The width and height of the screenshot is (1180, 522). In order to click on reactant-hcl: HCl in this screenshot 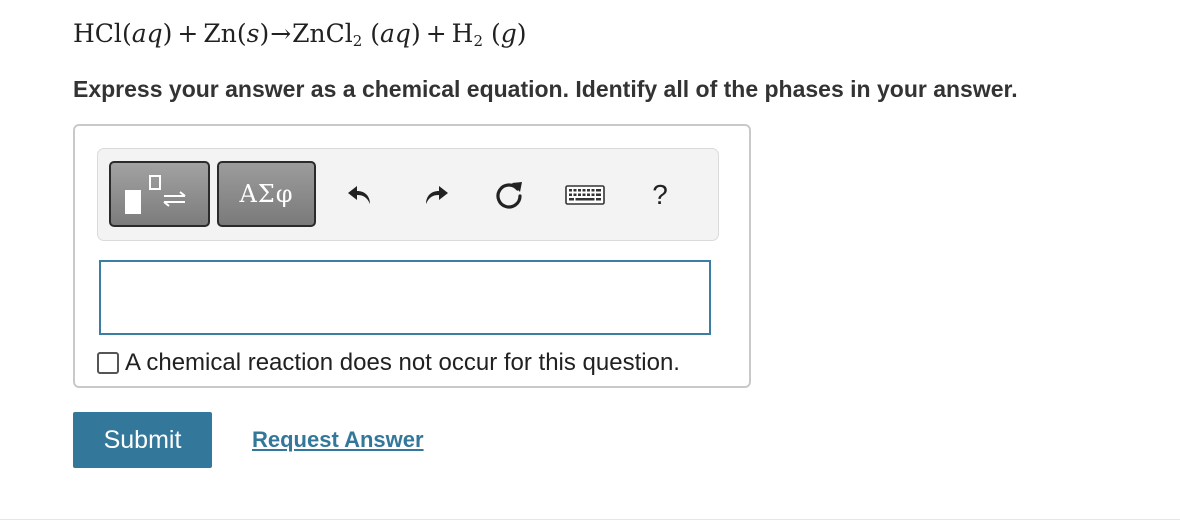, I will do `click(97, 33)`.